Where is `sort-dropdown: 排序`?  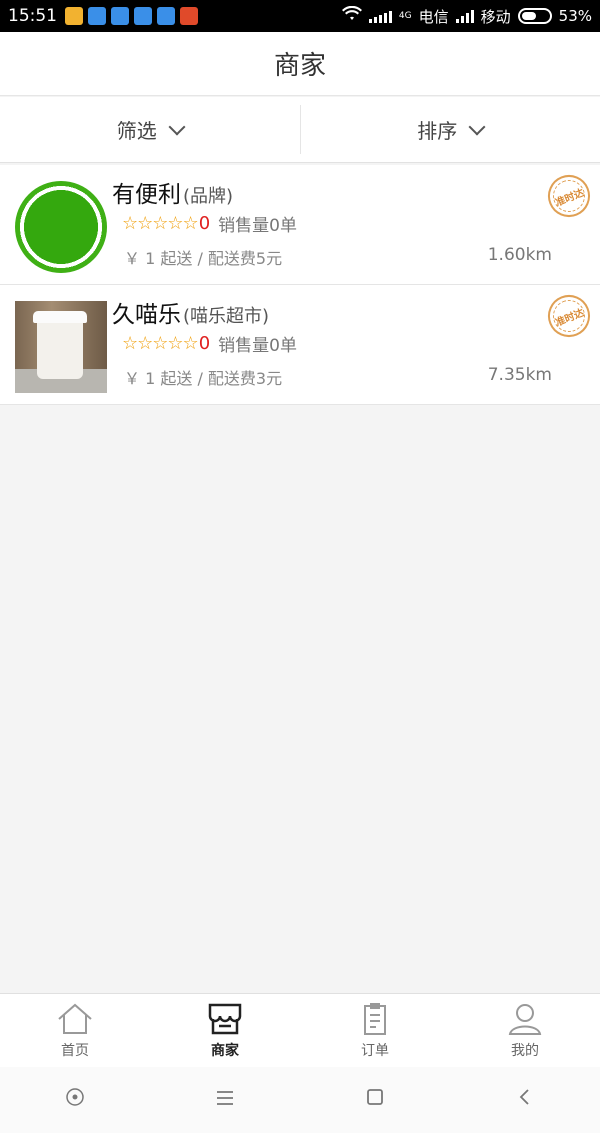
sort-dropdown: 排序 is located at coordinates (449, 129).